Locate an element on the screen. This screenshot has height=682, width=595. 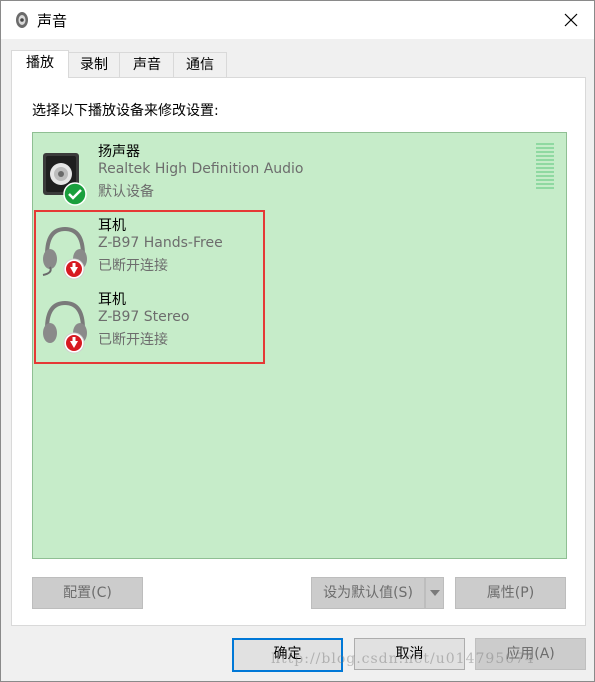
close-button is located at coordinates (571, 20).